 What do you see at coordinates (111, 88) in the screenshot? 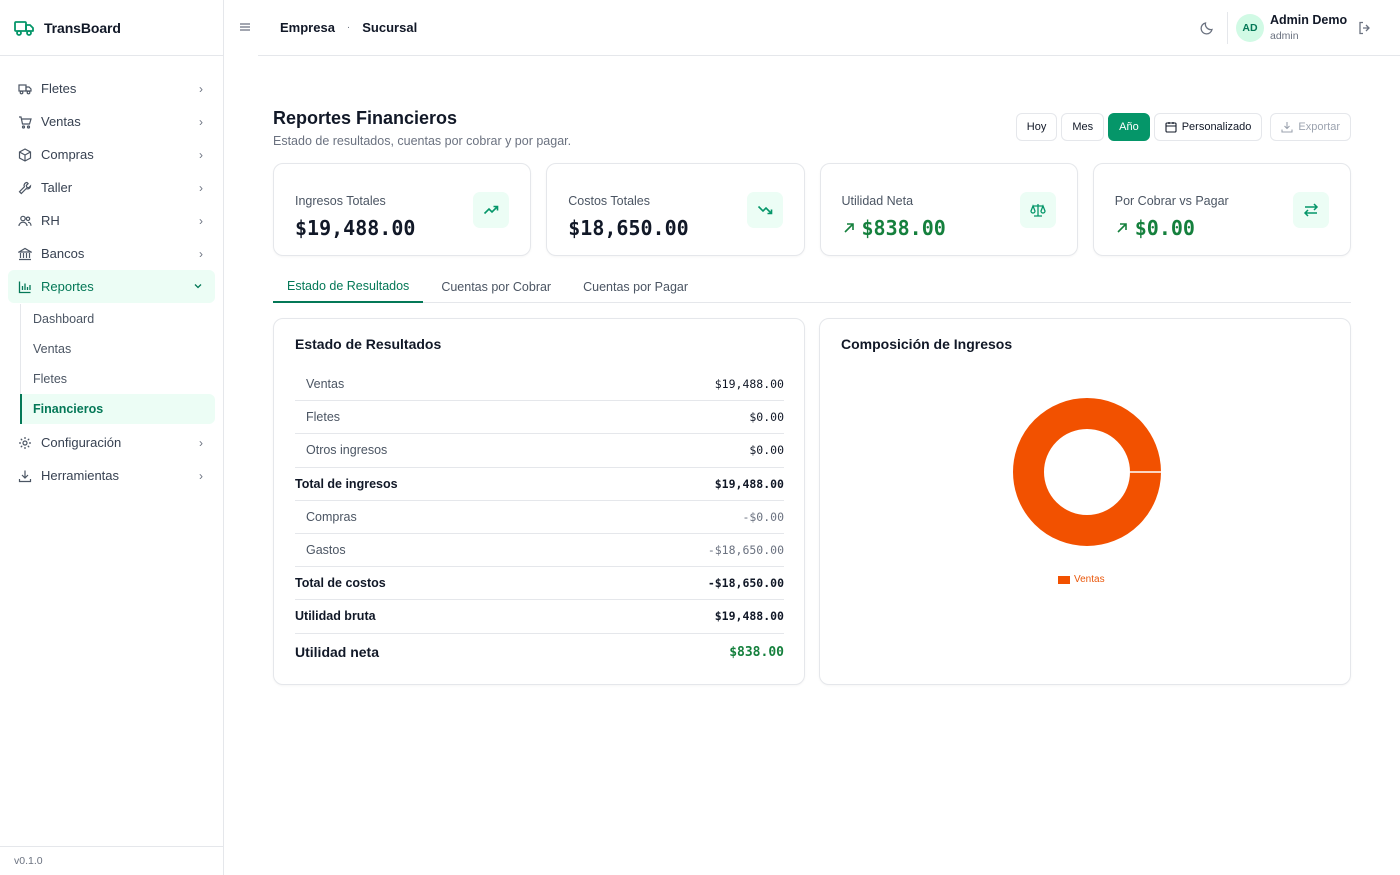
I see `sidebar-item-fletes: Fletes ›` at bounding box center [111, 88].